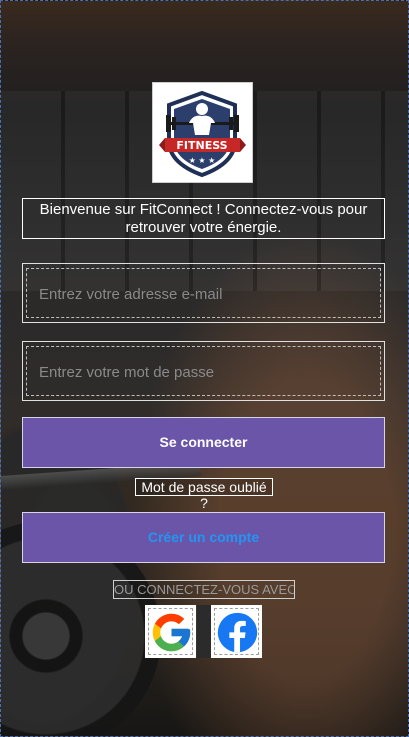 Image resolution: width=409 pixels, height=737 pixels. Describe the element at coordinates (201, 145) in the screenshot. I see `svg-text: FITNESS` at that location.